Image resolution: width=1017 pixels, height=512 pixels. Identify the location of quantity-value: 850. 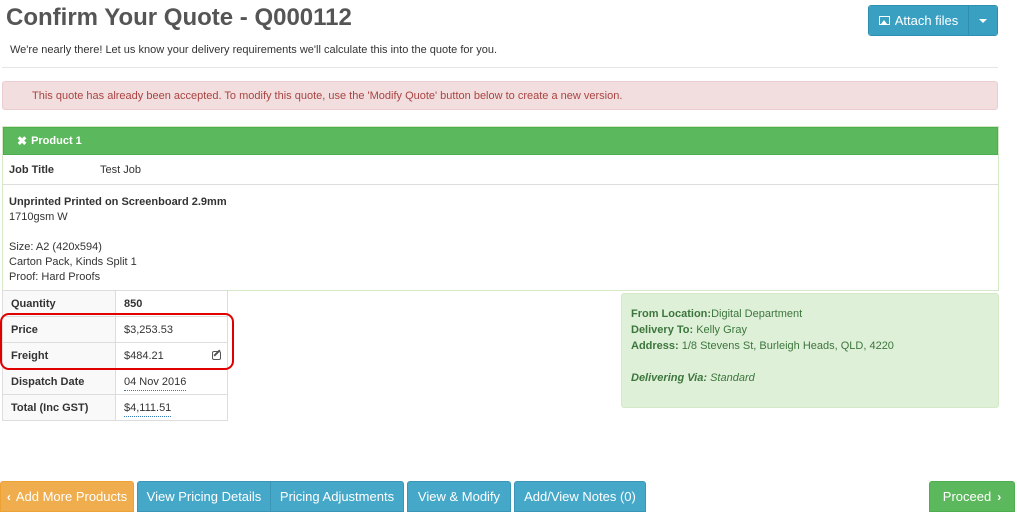
(171, 303).